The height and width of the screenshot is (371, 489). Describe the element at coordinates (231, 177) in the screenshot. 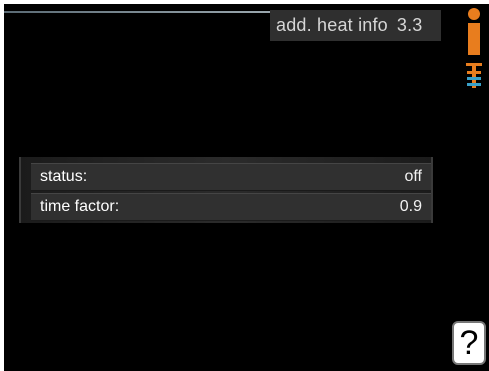

I see `status-row: status: off` at that location.